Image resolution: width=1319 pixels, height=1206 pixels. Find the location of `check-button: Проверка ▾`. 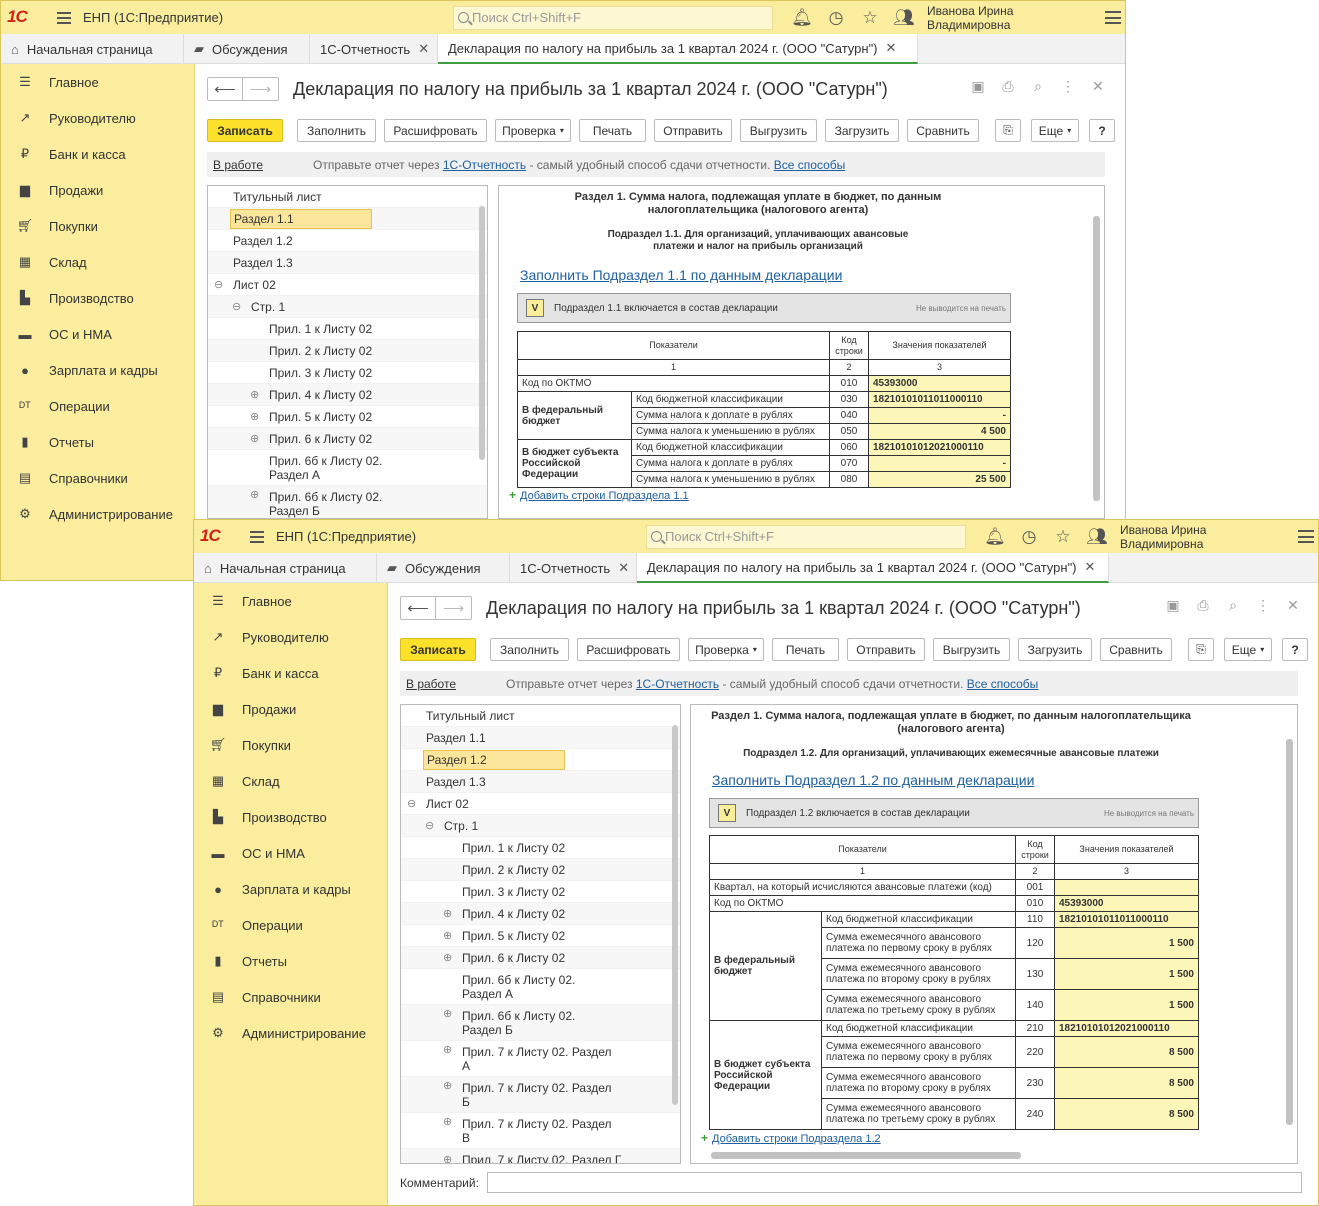

check-button: Проверка ▾ is located at coordinates (533, 130).